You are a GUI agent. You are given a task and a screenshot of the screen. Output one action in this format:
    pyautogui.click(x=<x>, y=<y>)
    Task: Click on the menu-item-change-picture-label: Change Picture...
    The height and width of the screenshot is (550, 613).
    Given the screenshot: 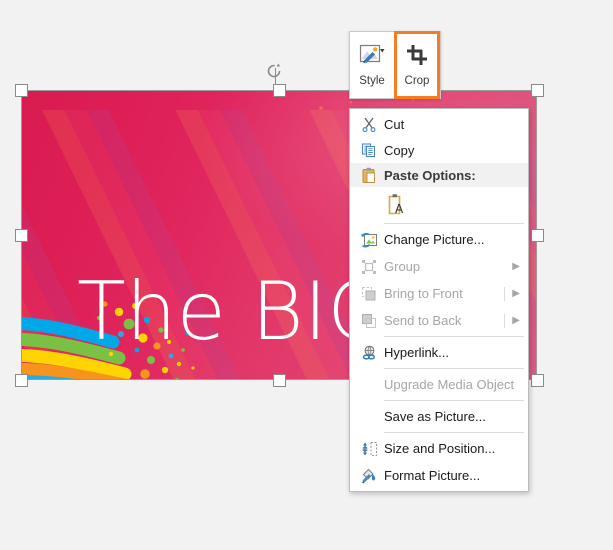 What is the action you would take?
    pyautogui.click(x=434, y=239)
    